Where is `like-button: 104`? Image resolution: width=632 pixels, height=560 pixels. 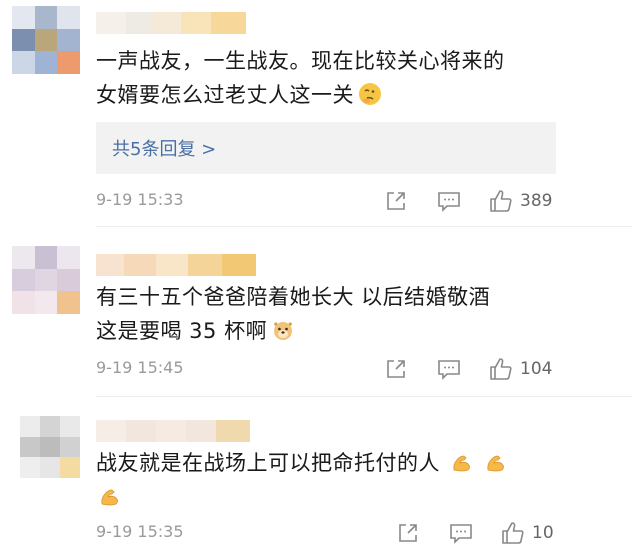
like-button: 104 is located at coordinates (520, 369).